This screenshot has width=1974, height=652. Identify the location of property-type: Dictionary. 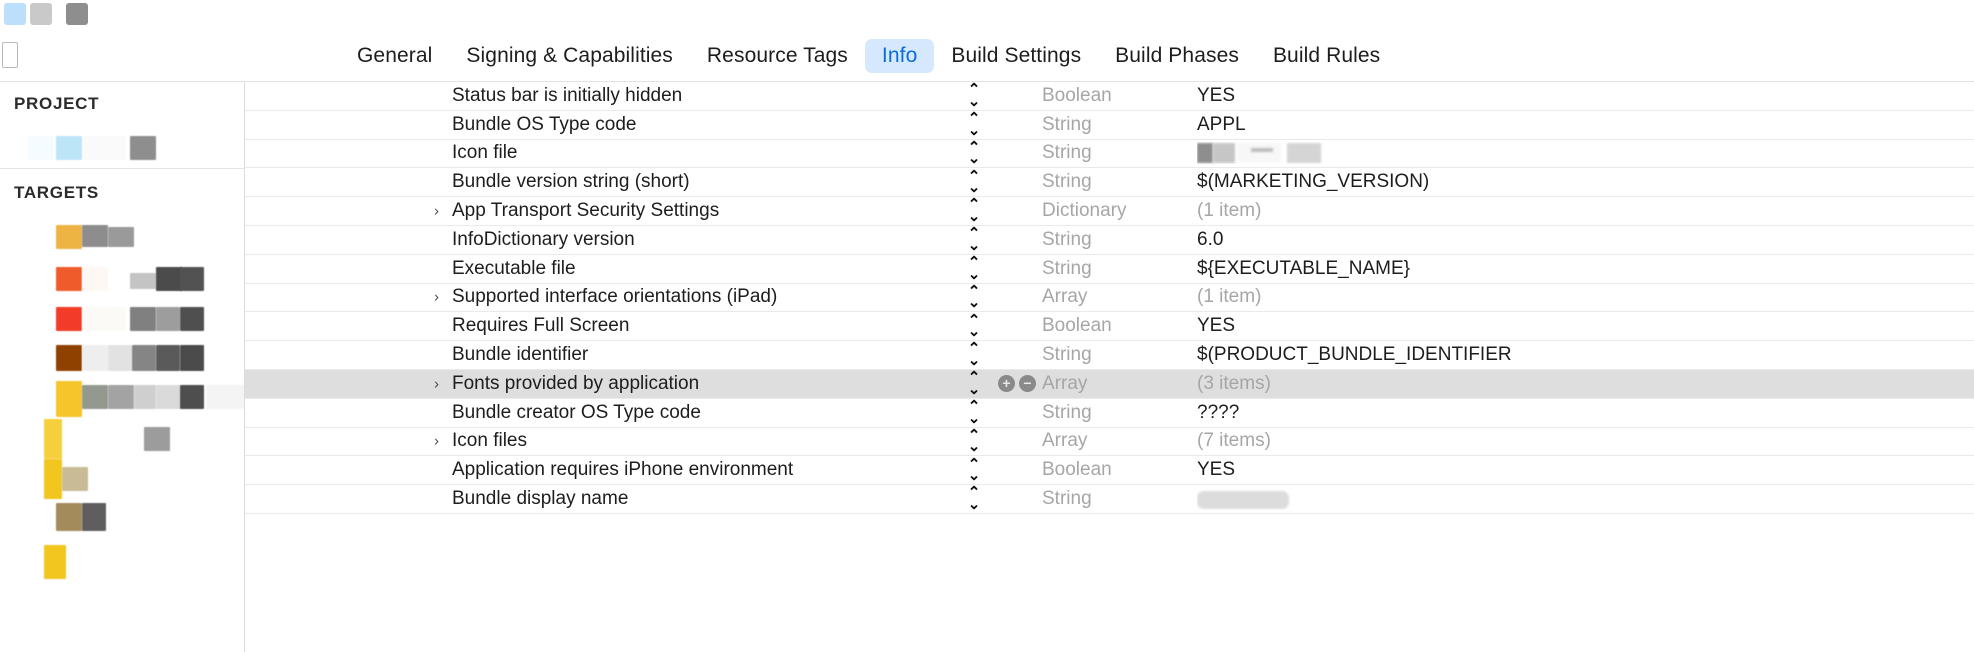
(1119, 211).